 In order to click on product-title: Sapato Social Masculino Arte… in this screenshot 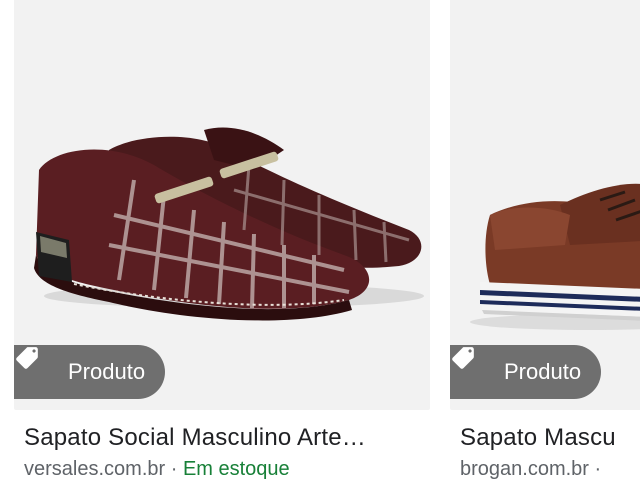, I will do `click(224, 438)`.